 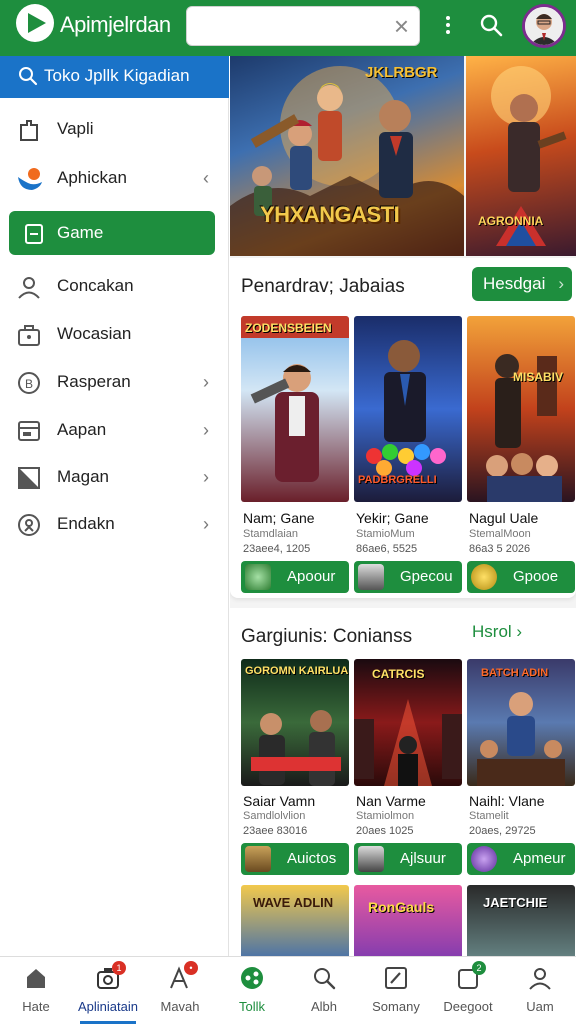 I want to click on game-thumbnail: PADBRGRELLI, so click(x=408, y=409).